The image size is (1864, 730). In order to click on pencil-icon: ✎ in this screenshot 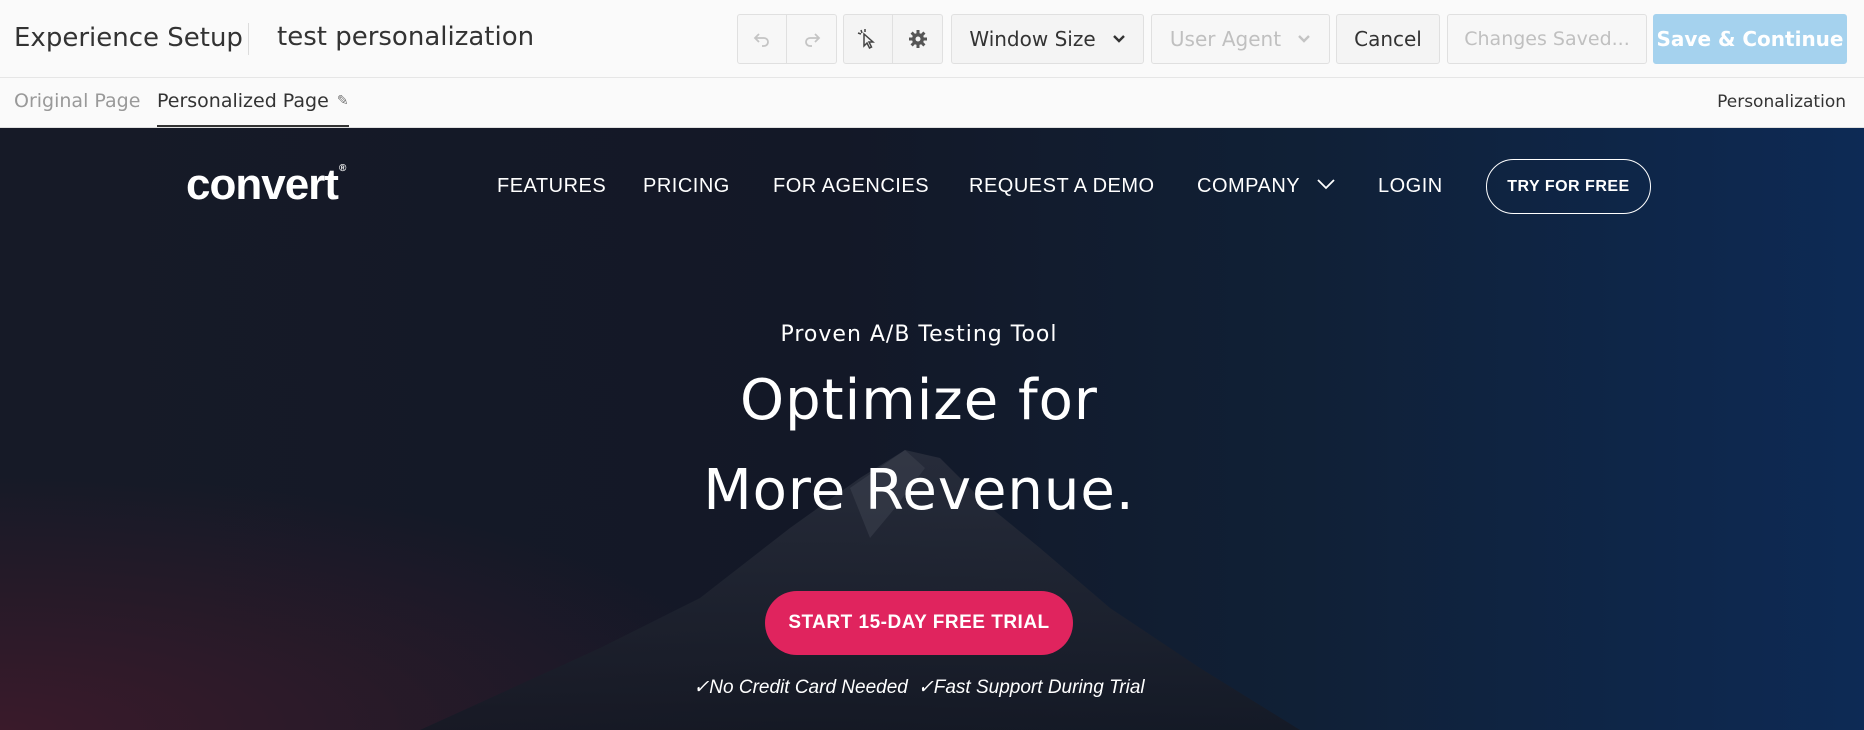, I will do `click(343, 101)`.